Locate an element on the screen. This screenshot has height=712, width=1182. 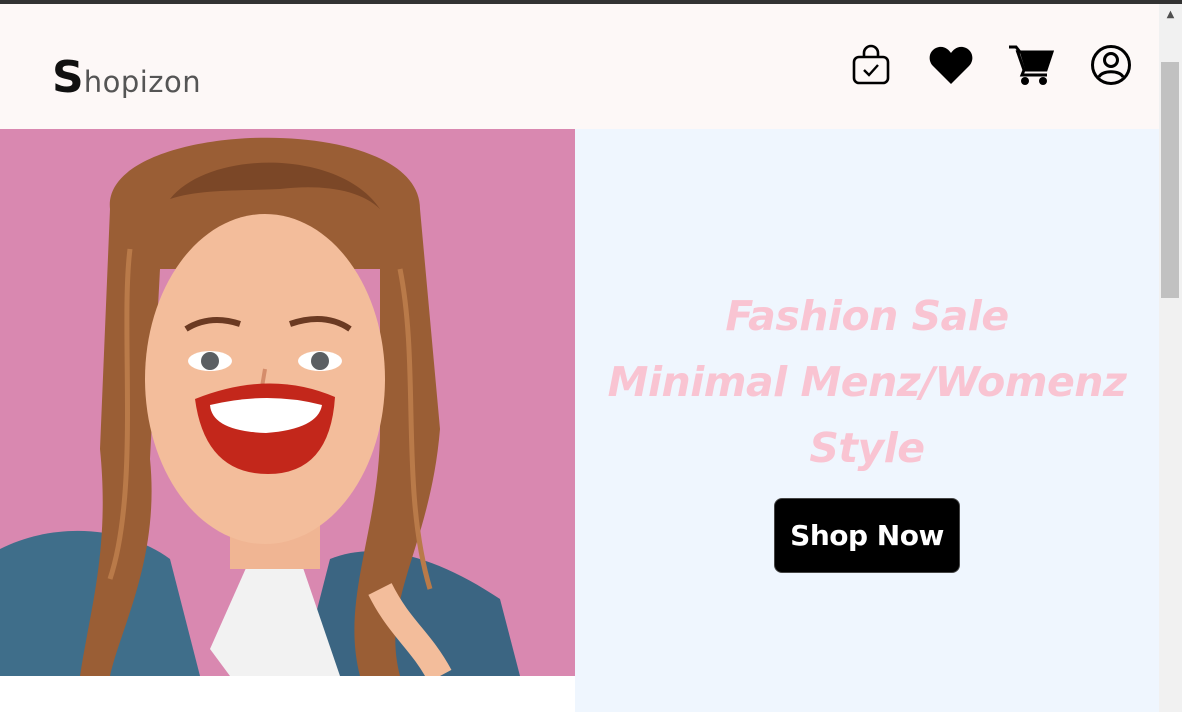
hero-headline: Fashion Sale Minimal Menz/Womenz Style is located at coordinates (867, 382).